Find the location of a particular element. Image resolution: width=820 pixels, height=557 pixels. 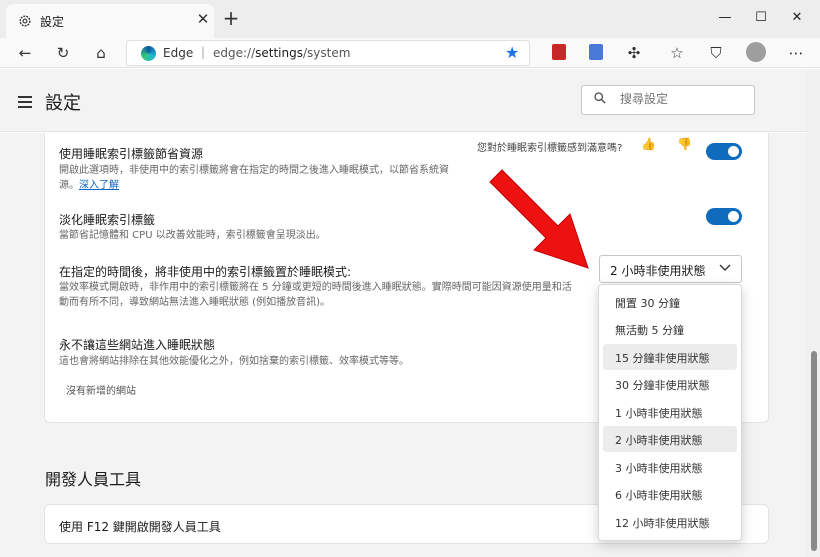

extensions-icon: ✣ is located at coordinates (634, 53).